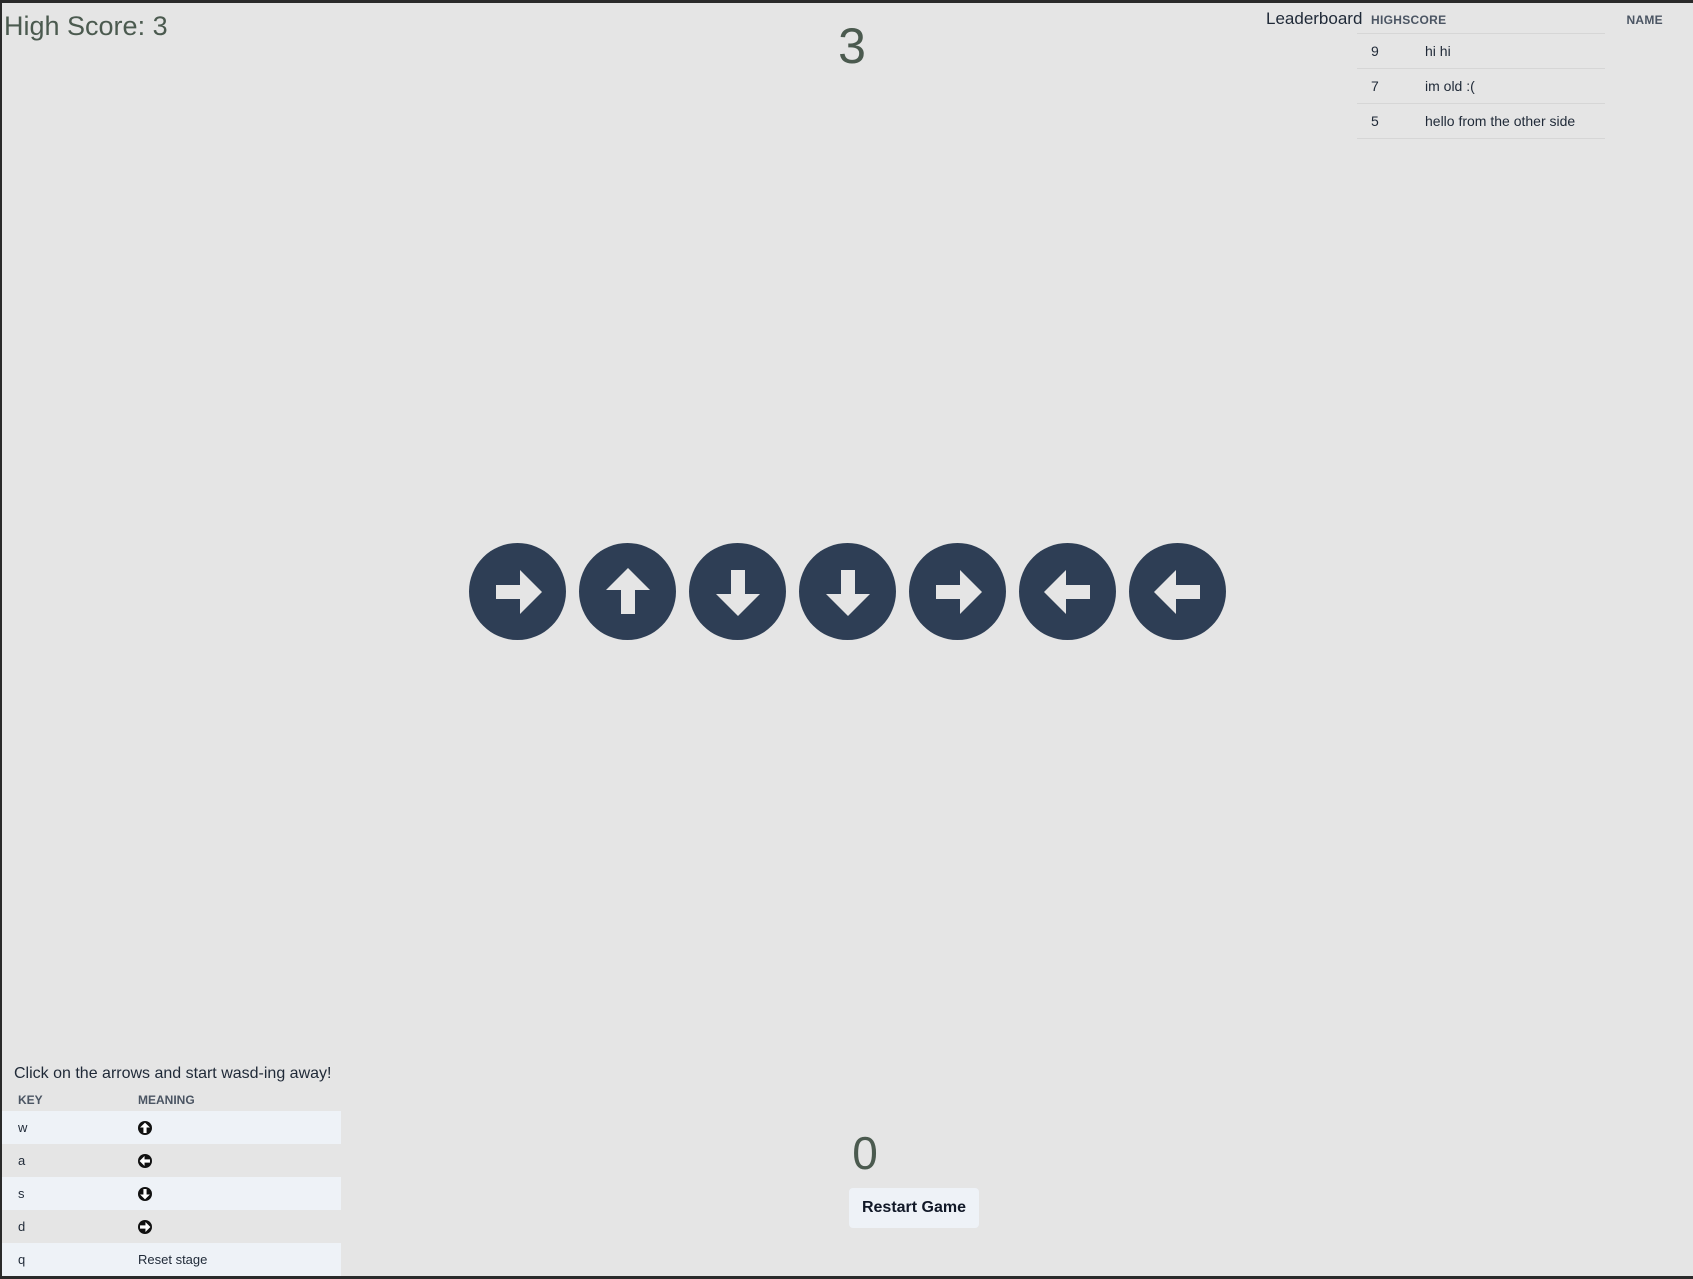 This screenshot has width=1693, height=1279. Describe the element at coordinates (22, 1226) in the screenshot. I see `key-cell: d` at that location.